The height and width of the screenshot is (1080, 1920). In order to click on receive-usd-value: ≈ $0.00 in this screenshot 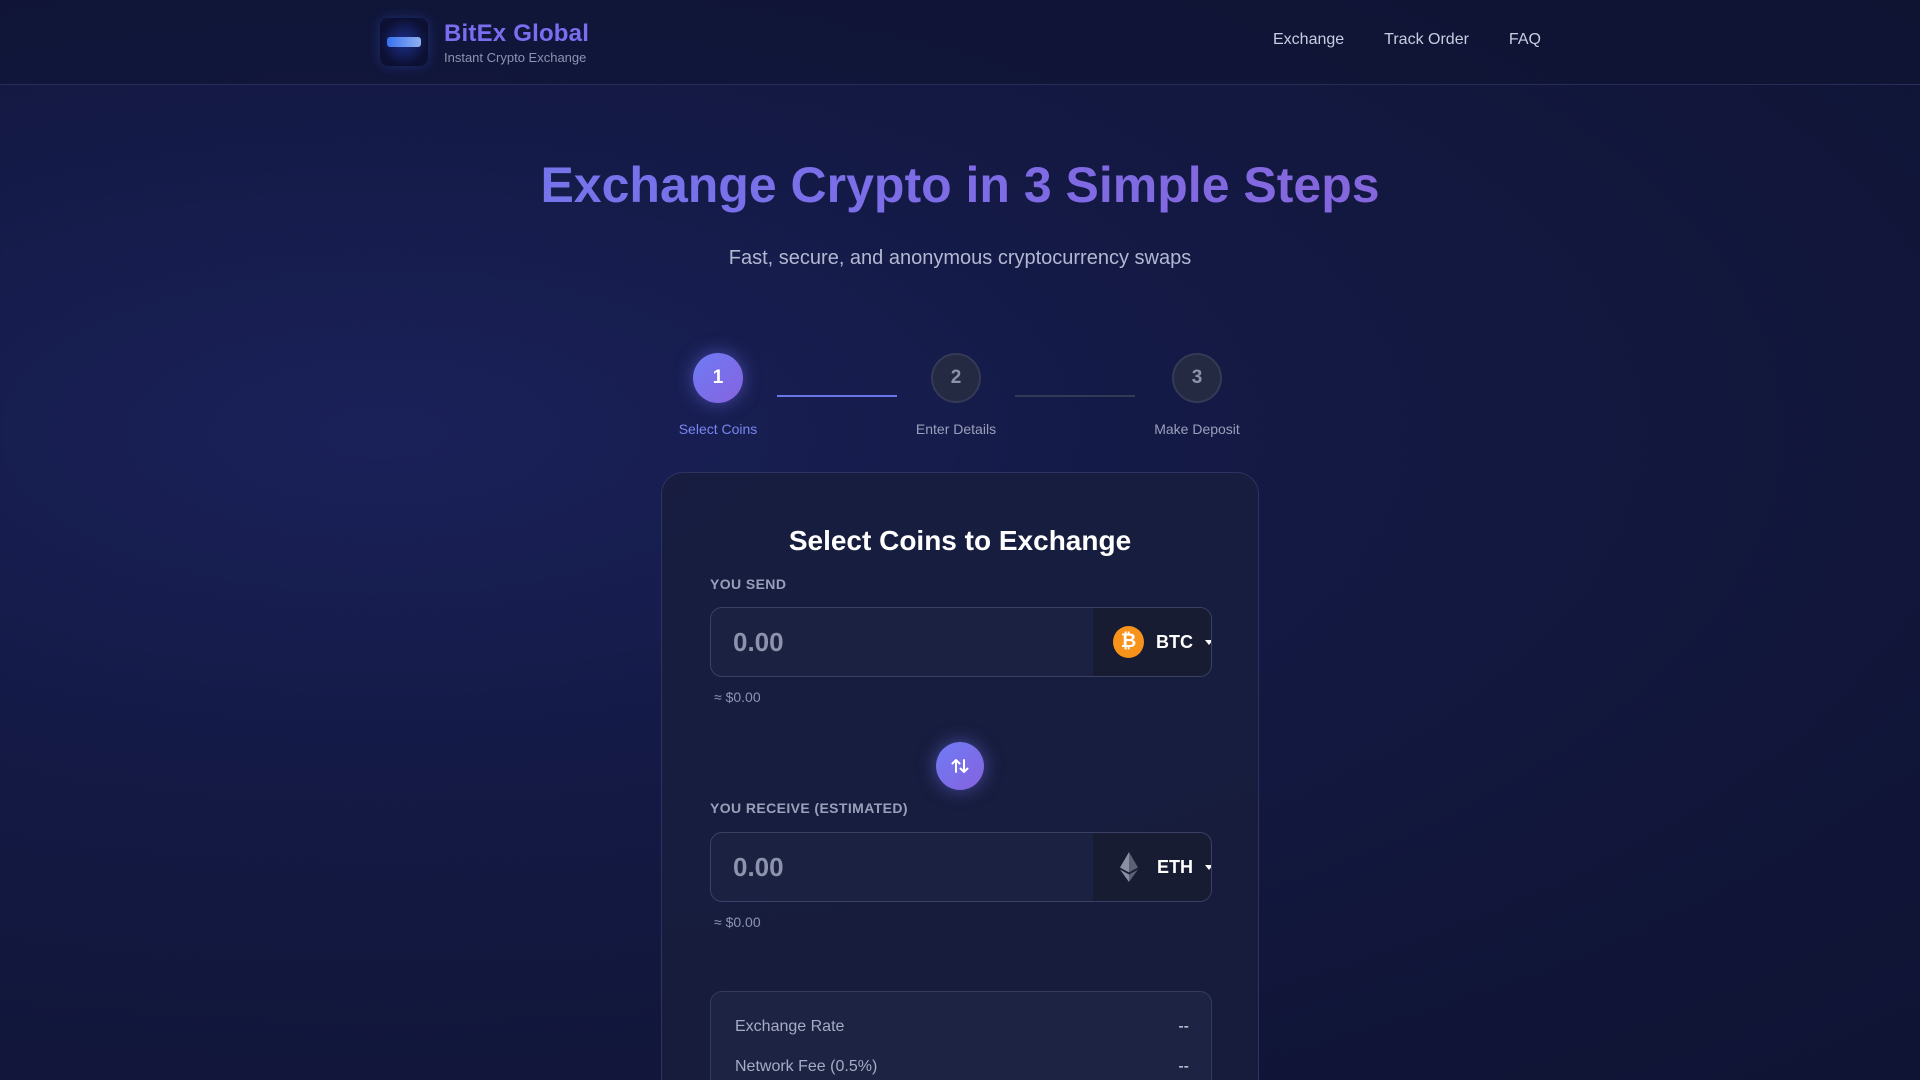, I will do `click(737, 922)`.